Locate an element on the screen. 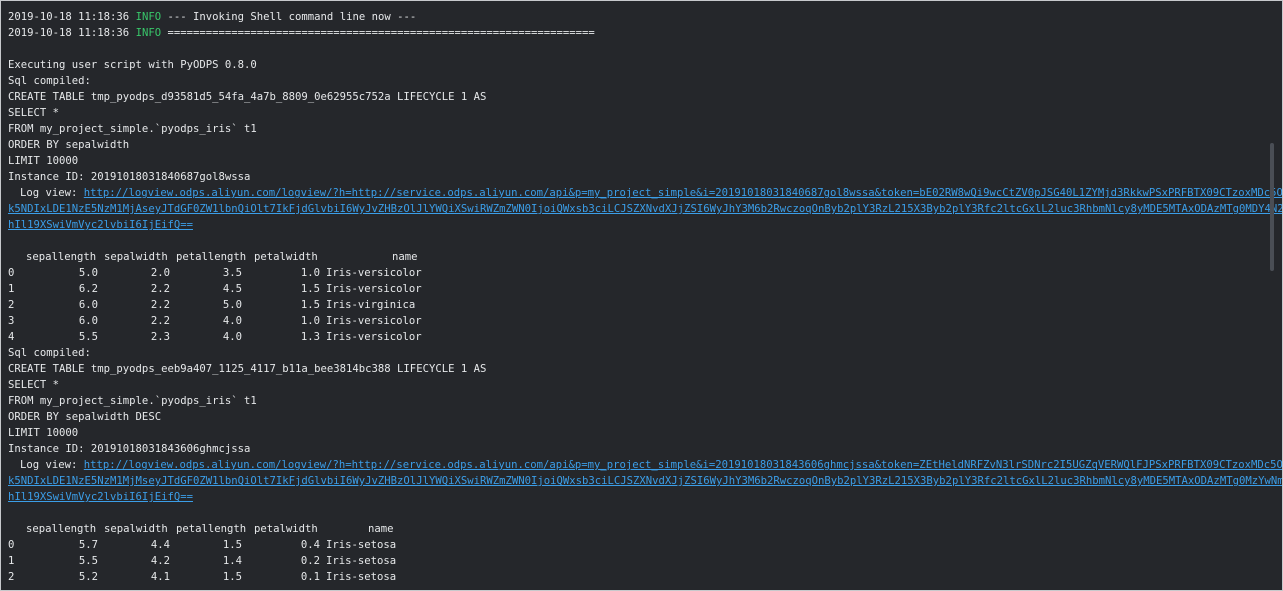 The width and height of the screenshot is (1283, 591). table-cell: 0.2 is located at coordinates (310, 561).